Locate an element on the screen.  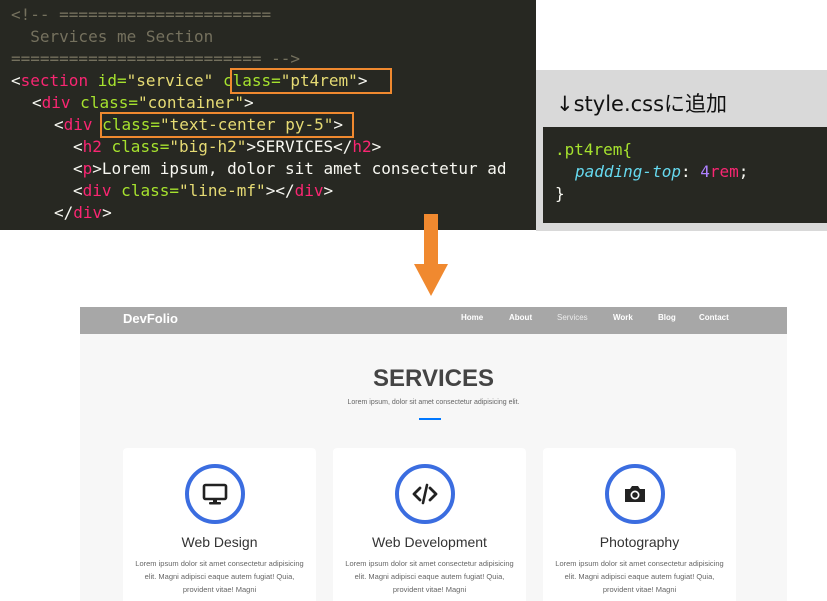
highlight-box-class-pt4rem is located at coordinates (311, 81).